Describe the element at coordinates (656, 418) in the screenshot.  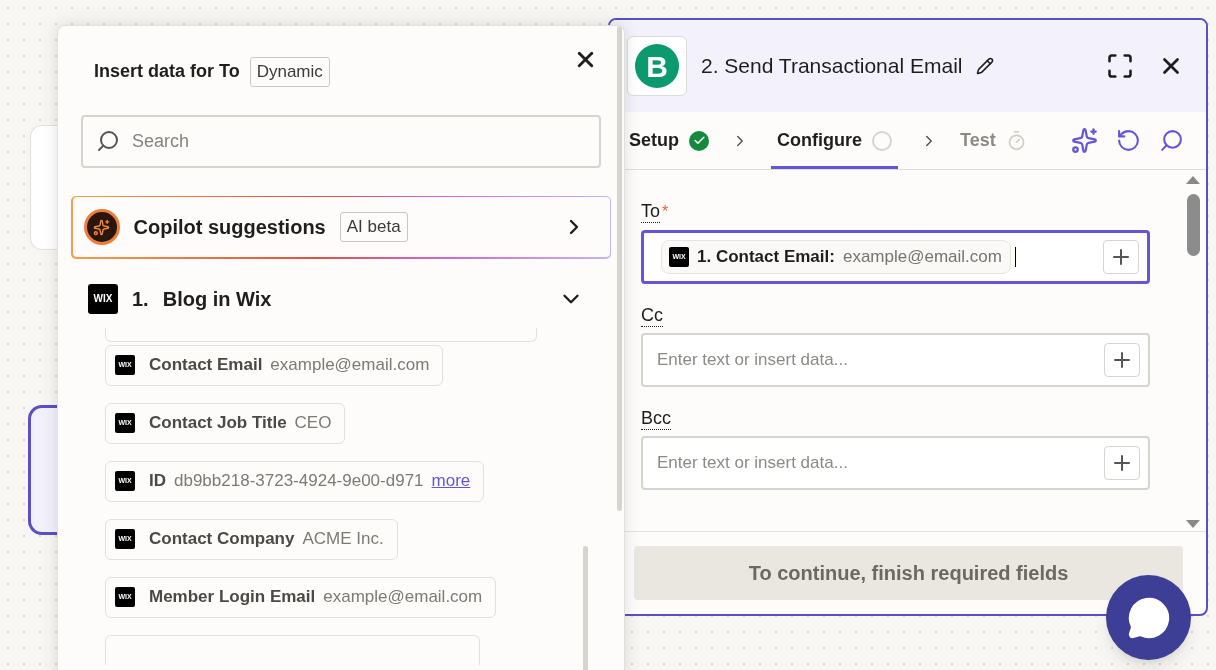
I see `field-label: Bcc` at that location.